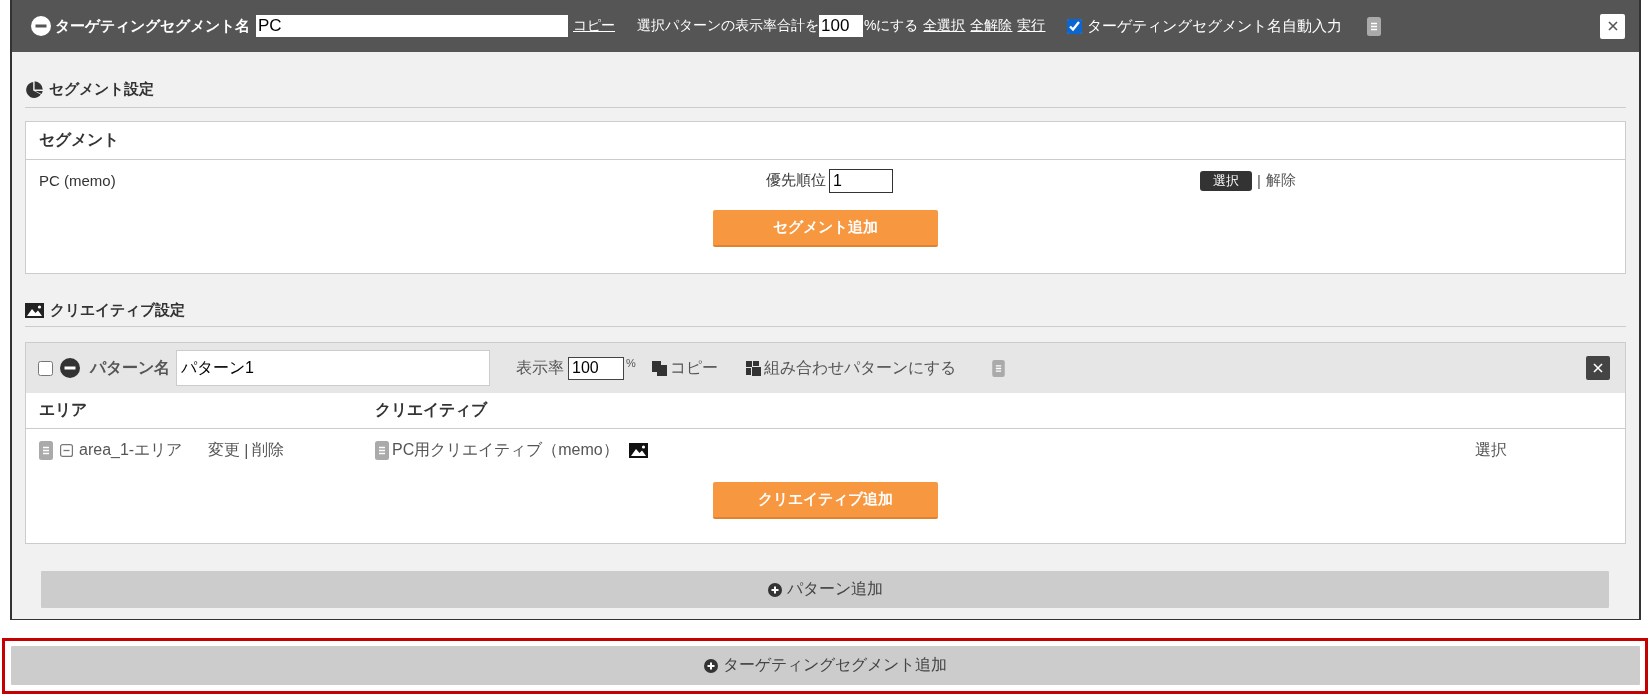 The image size is (1650, 698). What do you see at coordinates (131, 450) in the screenshot?
I see `area-name: area_1-エリア` at bounding box center [131, 450].